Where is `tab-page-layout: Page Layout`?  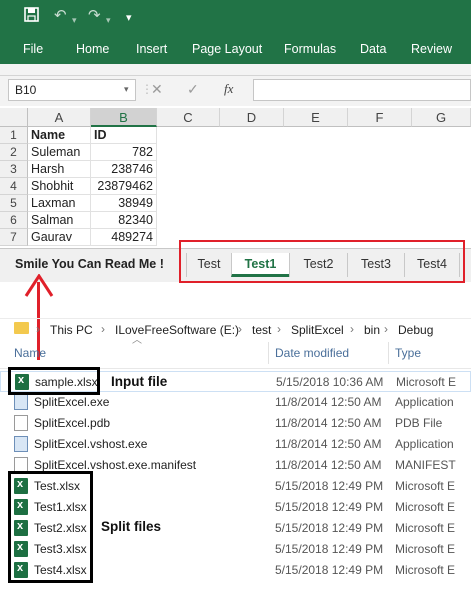
tab-page-layout: Page Layout is located at coordinates (227, 49).